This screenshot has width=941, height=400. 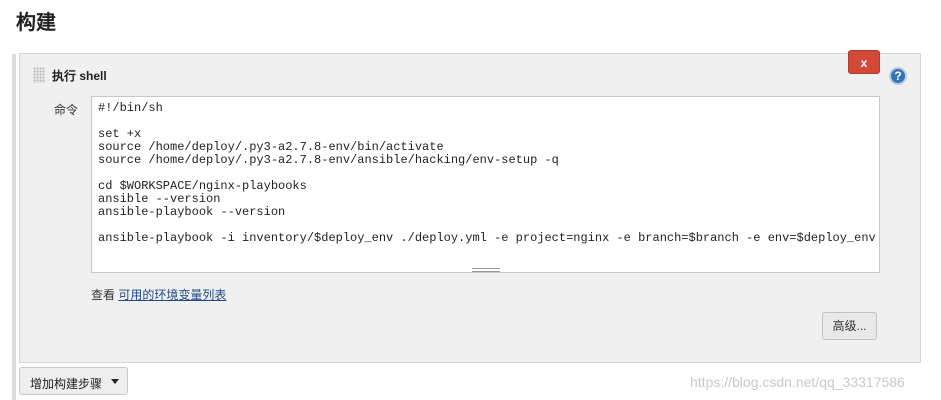 I want to click on add-build-step-button: 增加构建步骤, so click(x=73, y=381).